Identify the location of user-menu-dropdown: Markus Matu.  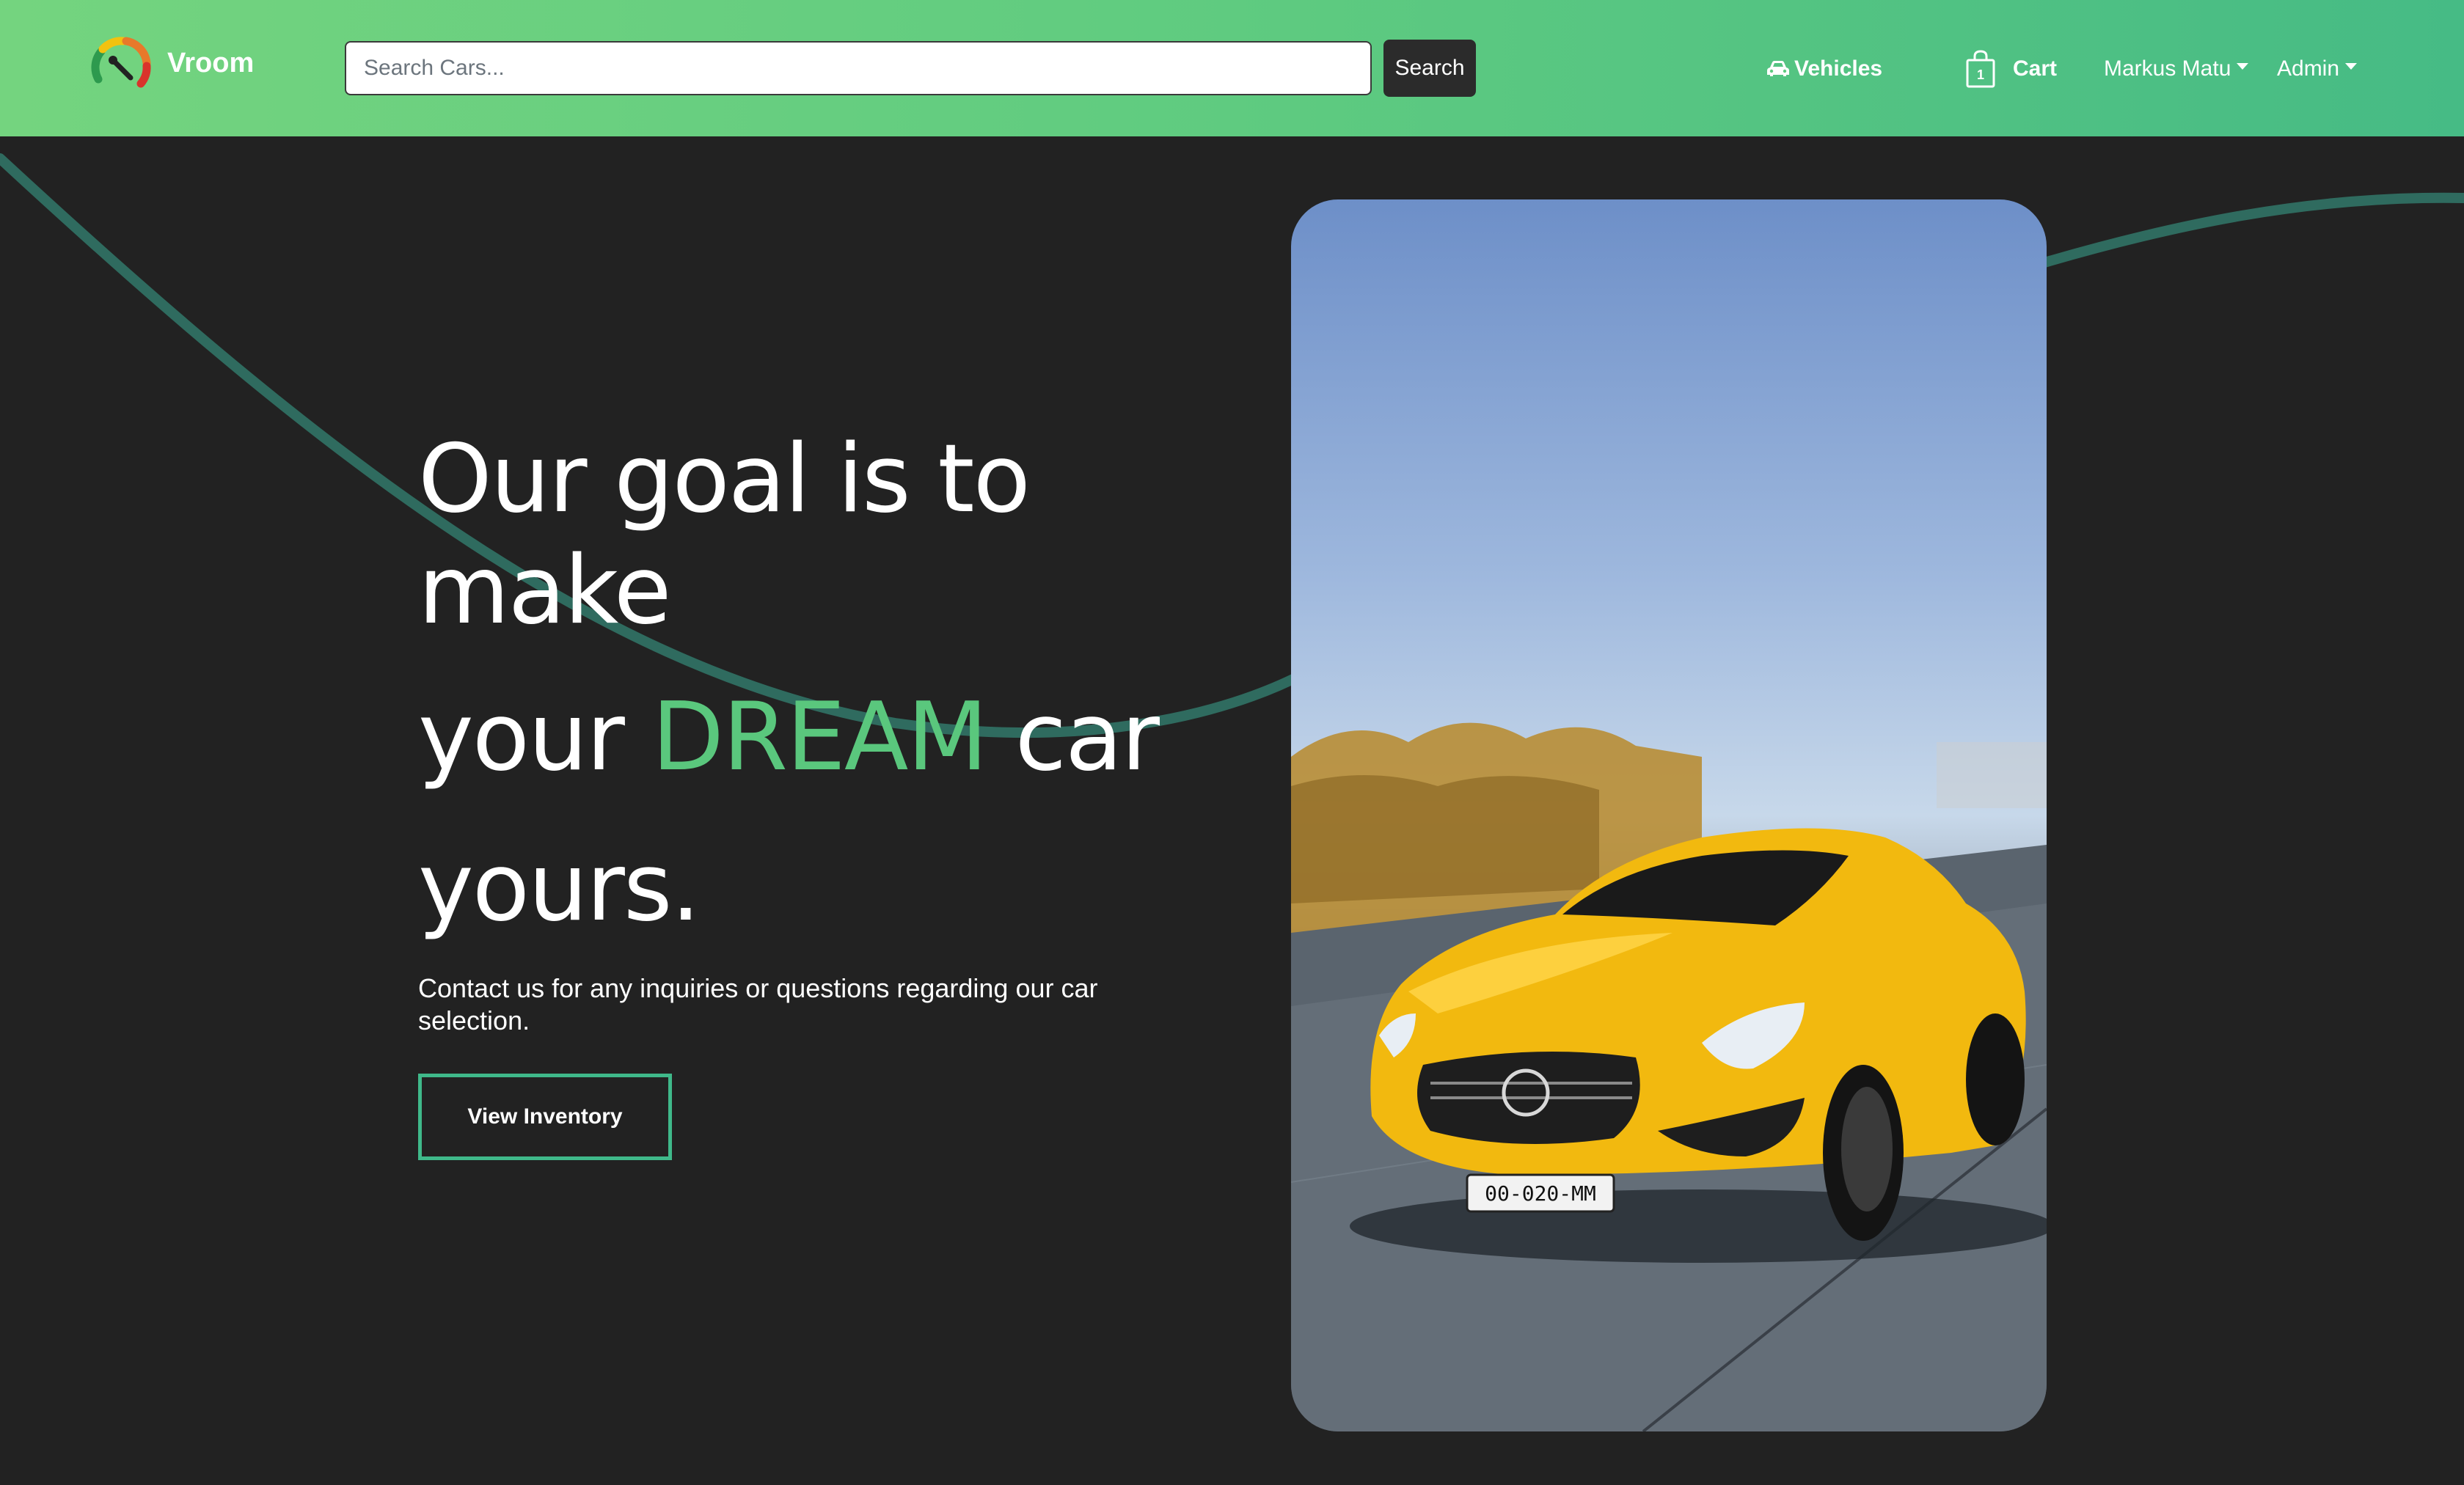
(2176, 69).